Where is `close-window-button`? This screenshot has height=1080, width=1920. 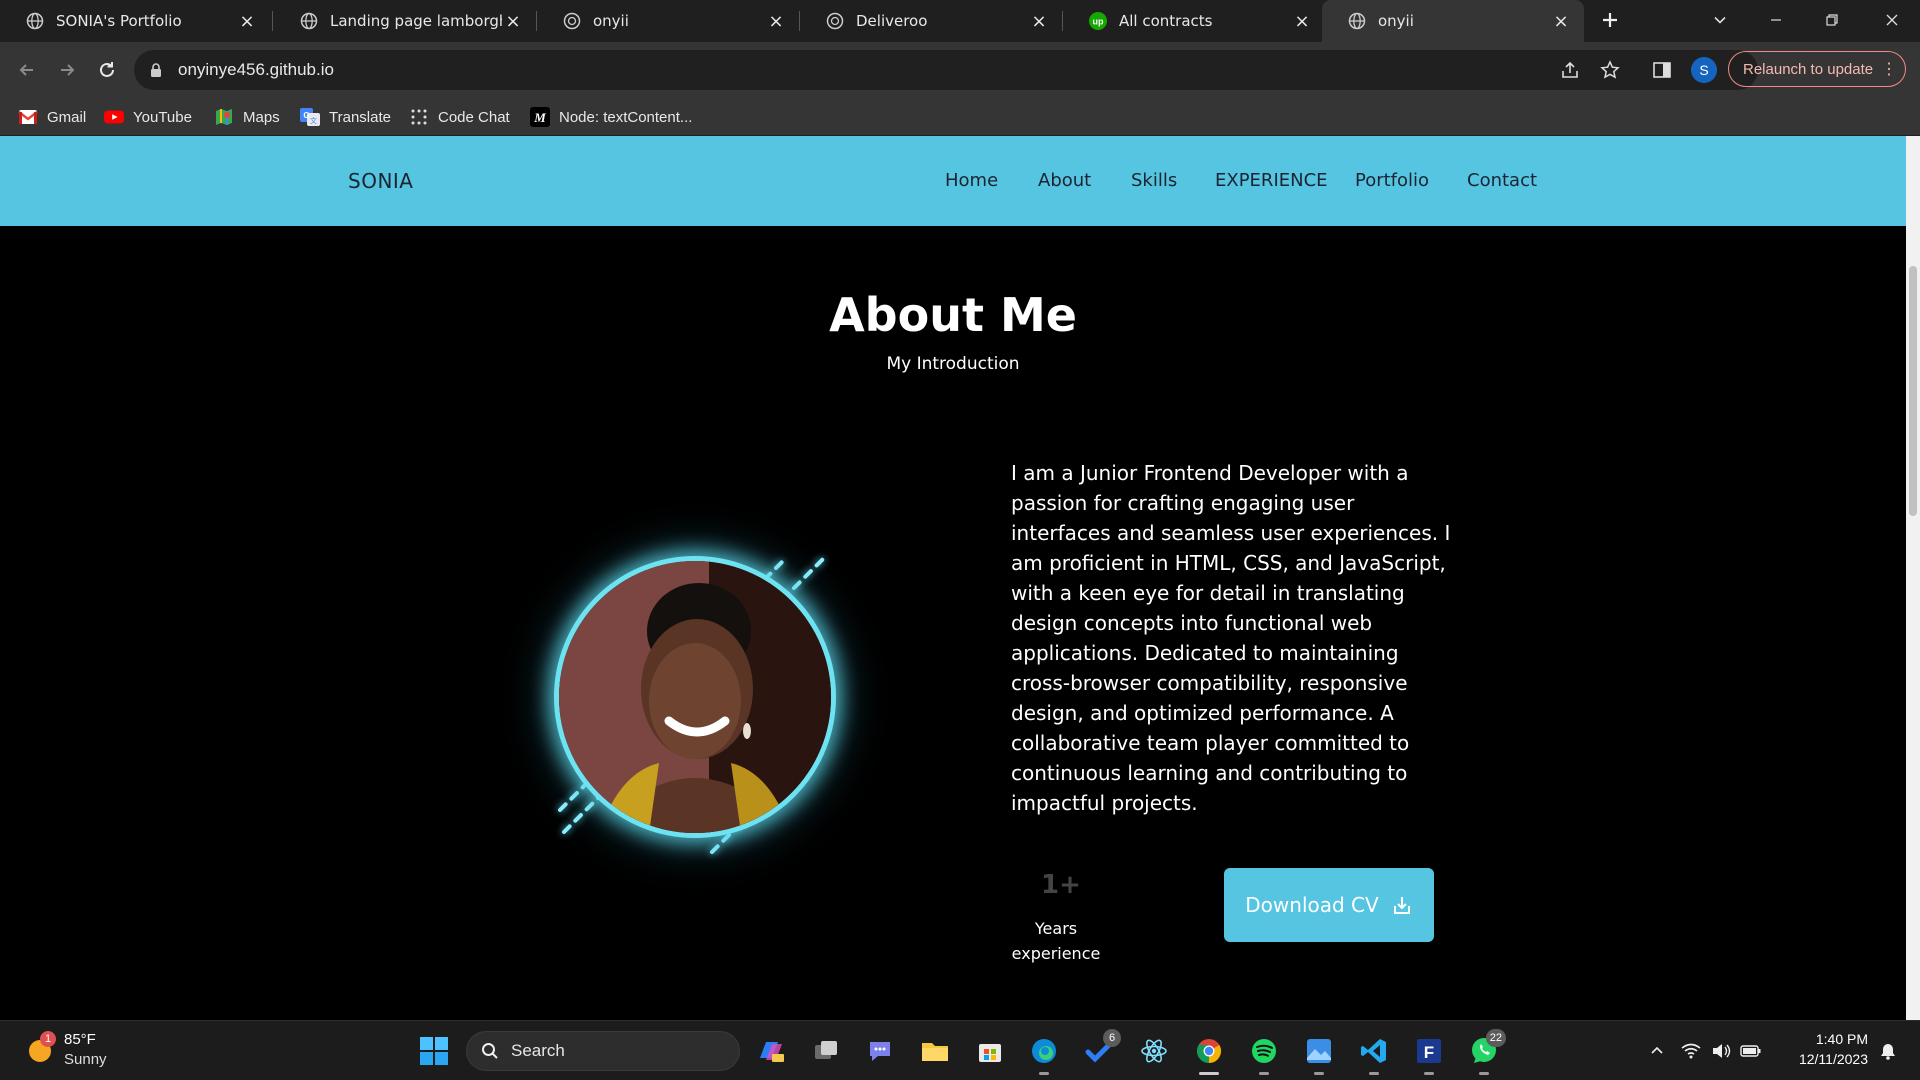
close-window-button is located at coordinates (1892, 20).